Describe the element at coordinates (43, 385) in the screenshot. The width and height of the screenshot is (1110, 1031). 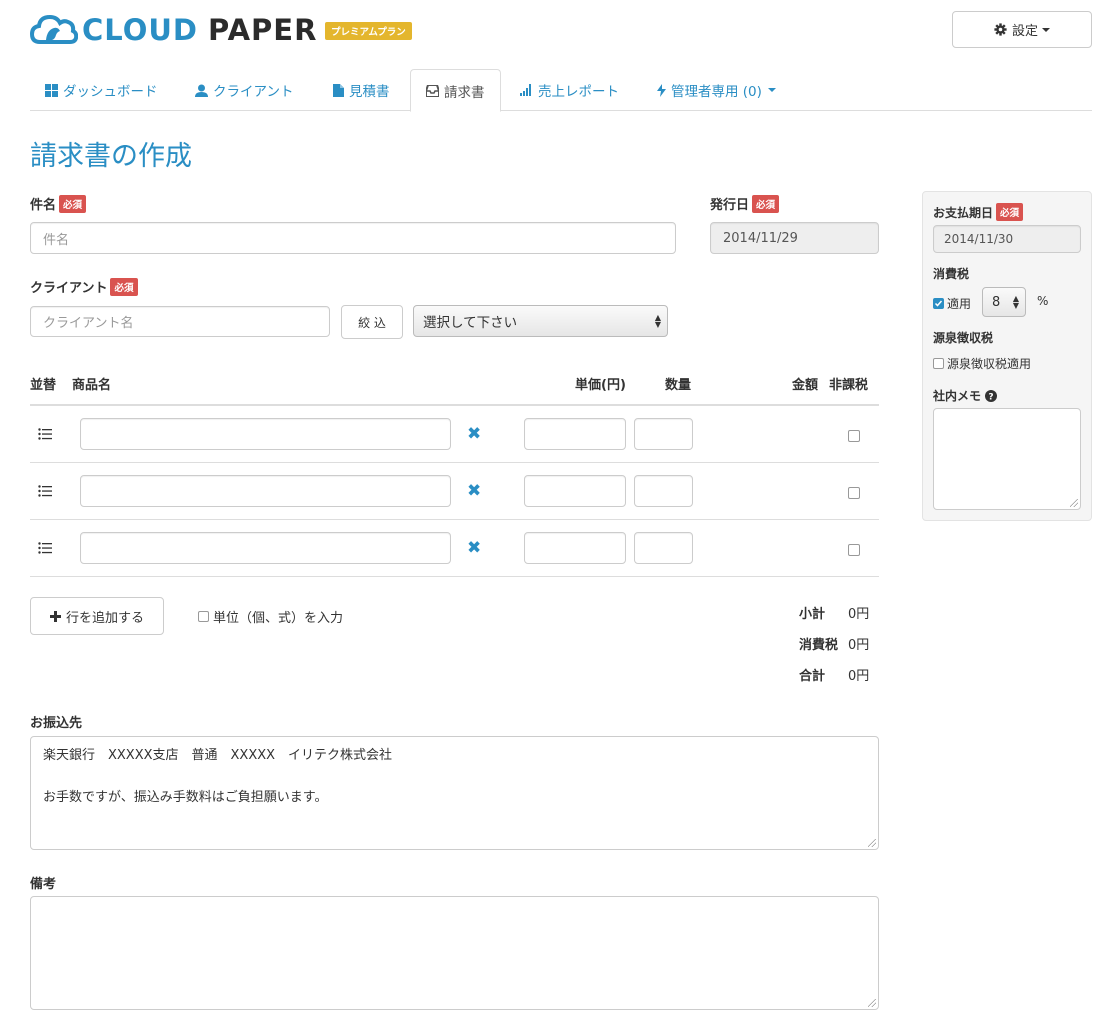
I see `col-sort: 並替` at that location.